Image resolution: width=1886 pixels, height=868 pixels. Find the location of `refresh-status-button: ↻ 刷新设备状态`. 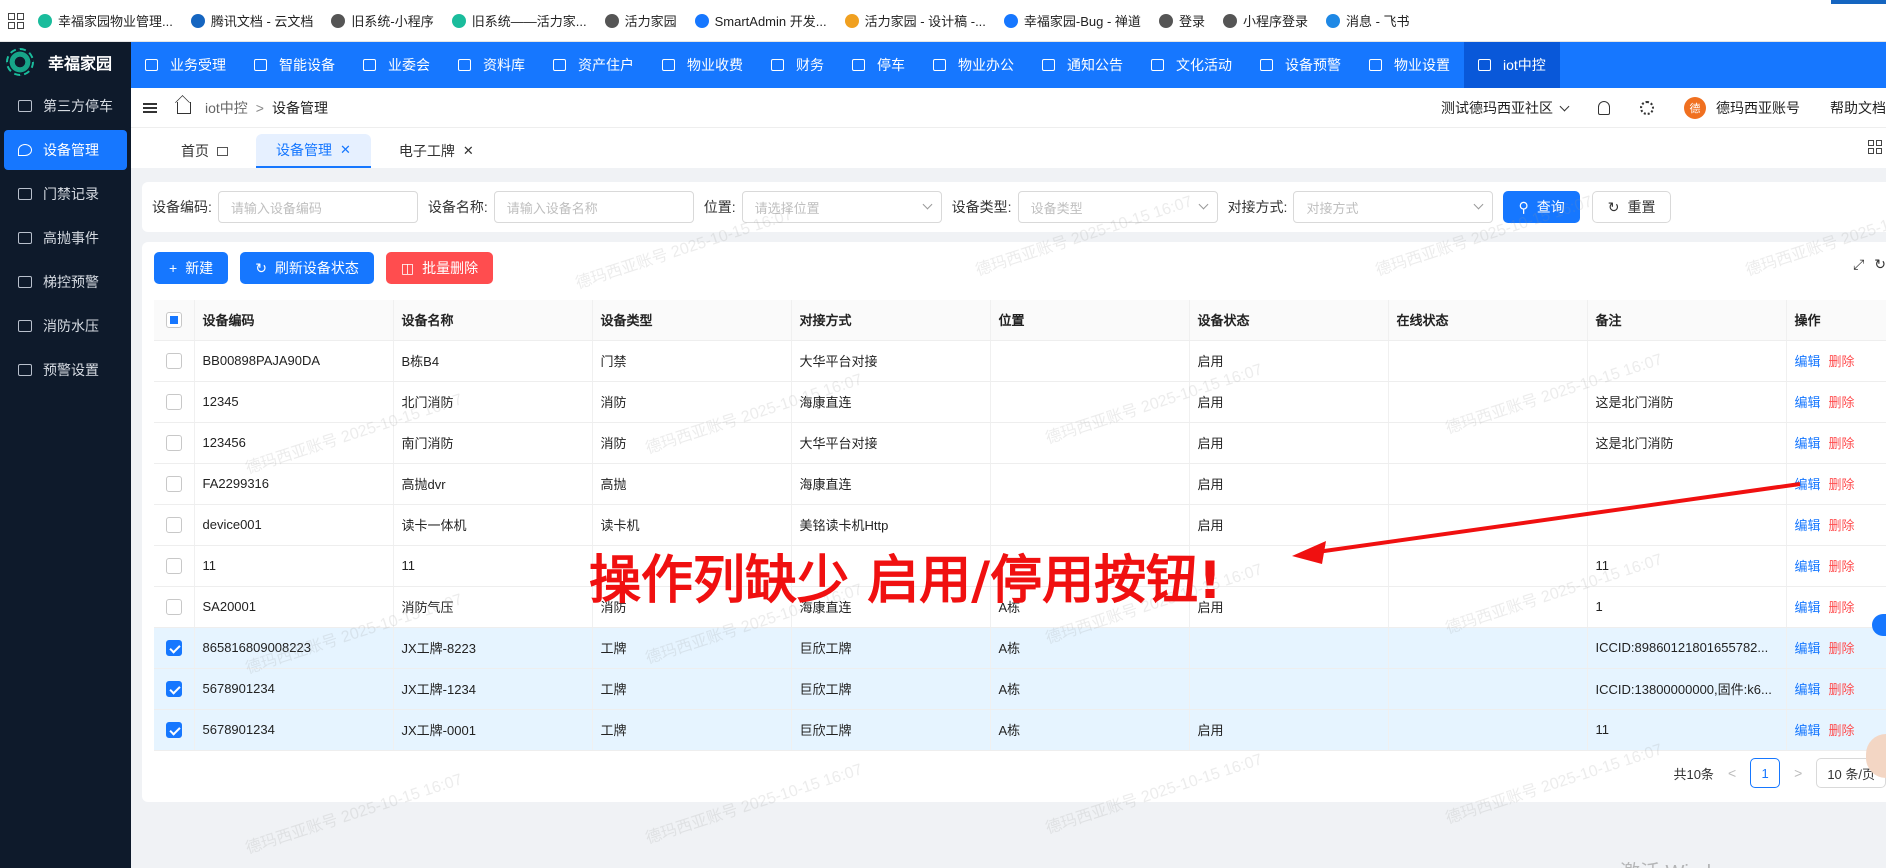

refresh-status-button: ↻ 刷新设备状态 is located at coordinates (307, 268).